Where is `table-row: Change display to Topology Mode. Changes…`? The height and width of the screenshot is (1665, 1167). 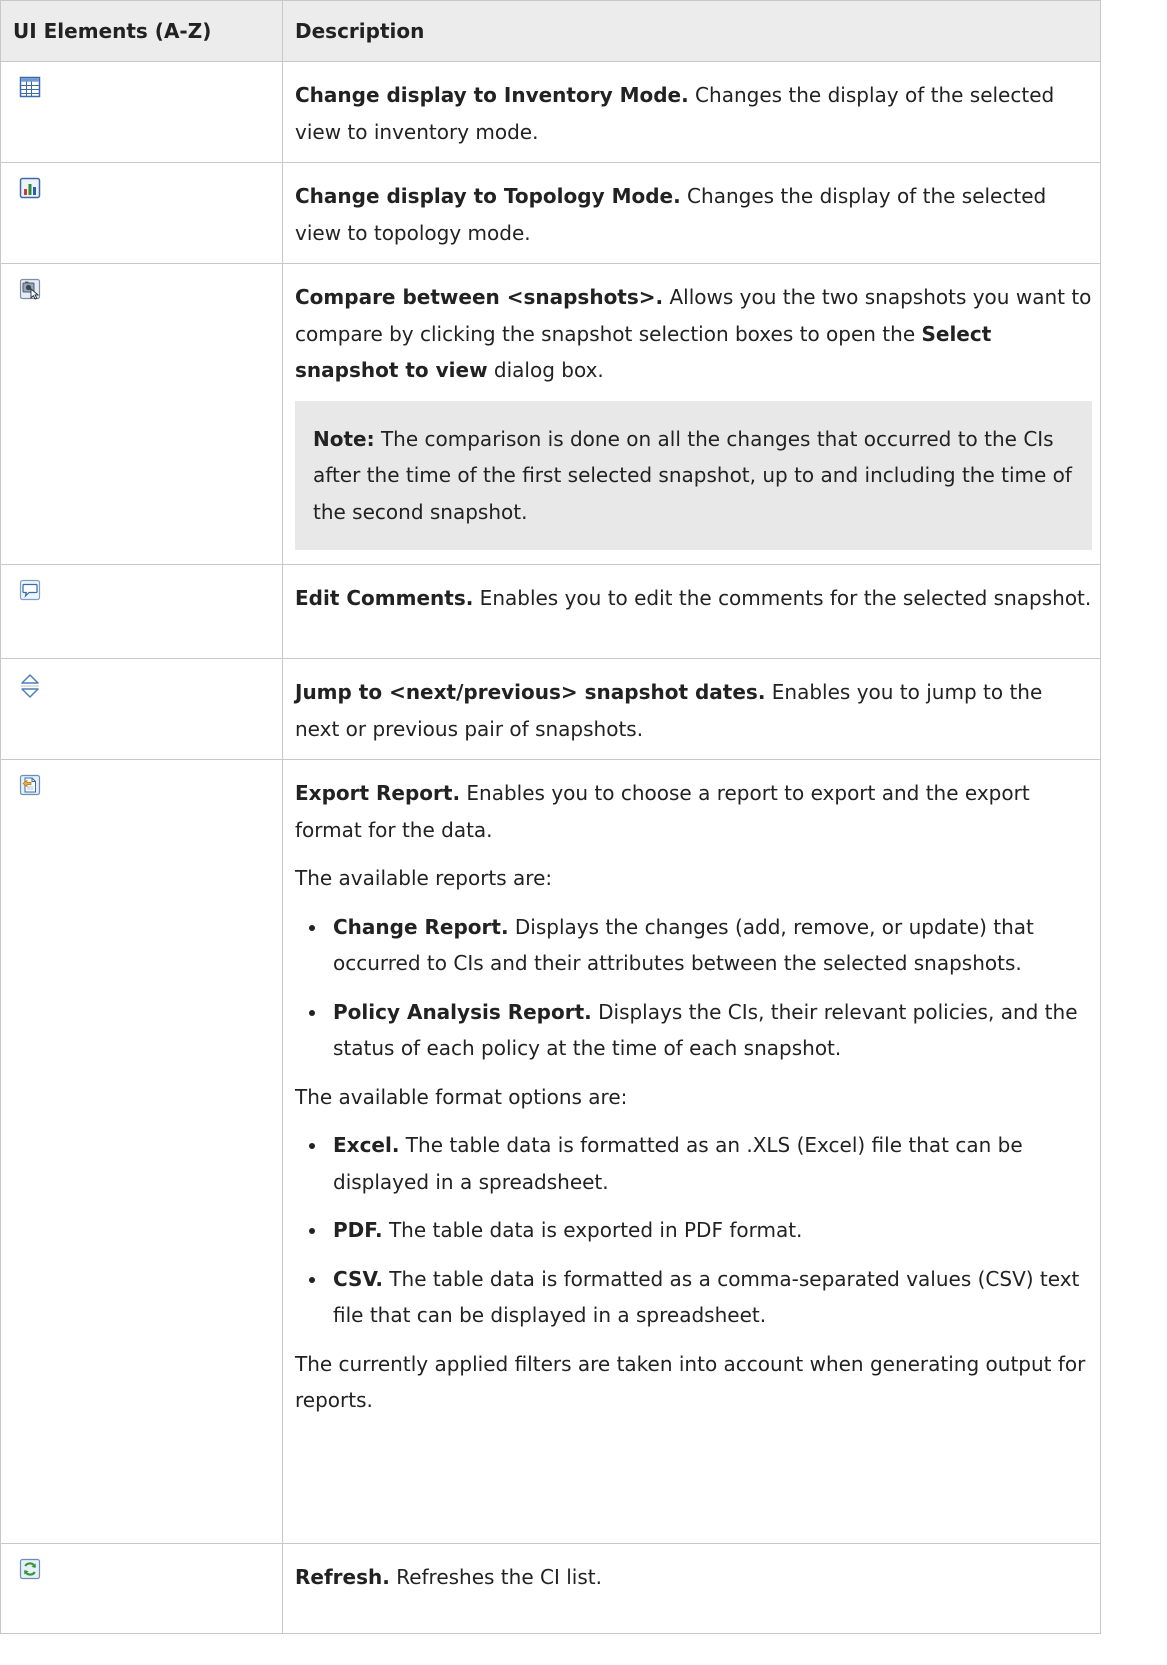 table-row: Change display to Topology Mode. Changes… is located at coordinates (550, 213).